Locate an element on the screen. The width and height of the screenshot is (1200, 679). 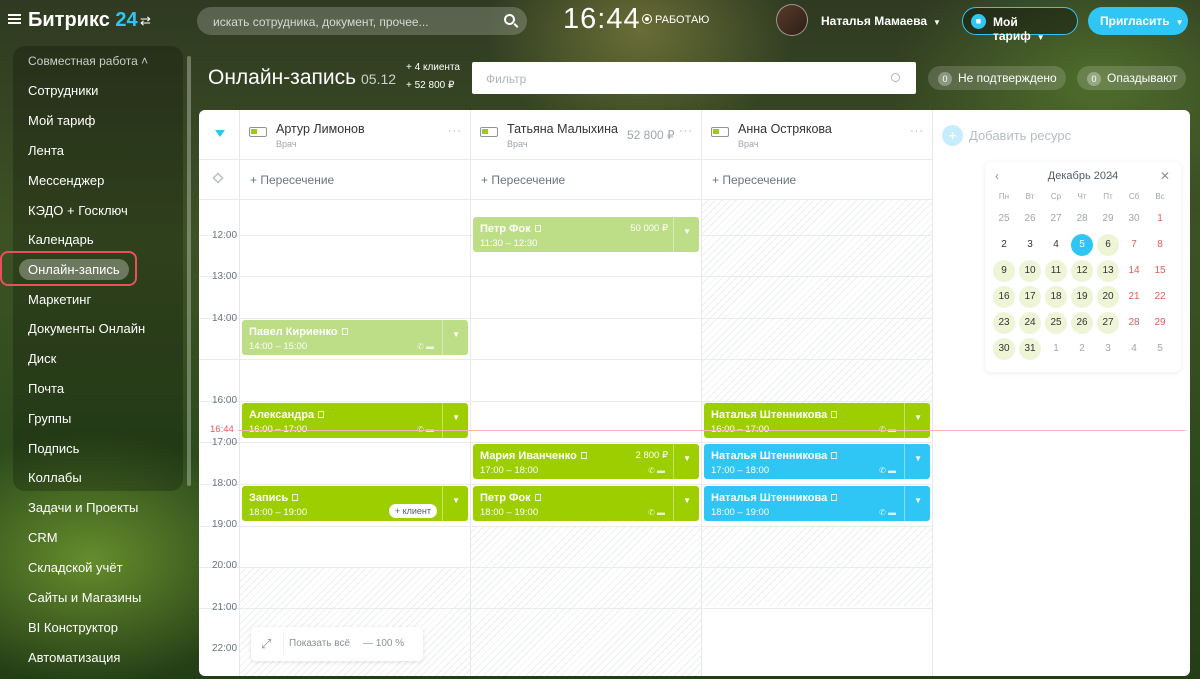
filter-input: Фильтр is located at coordinates (694, 78).